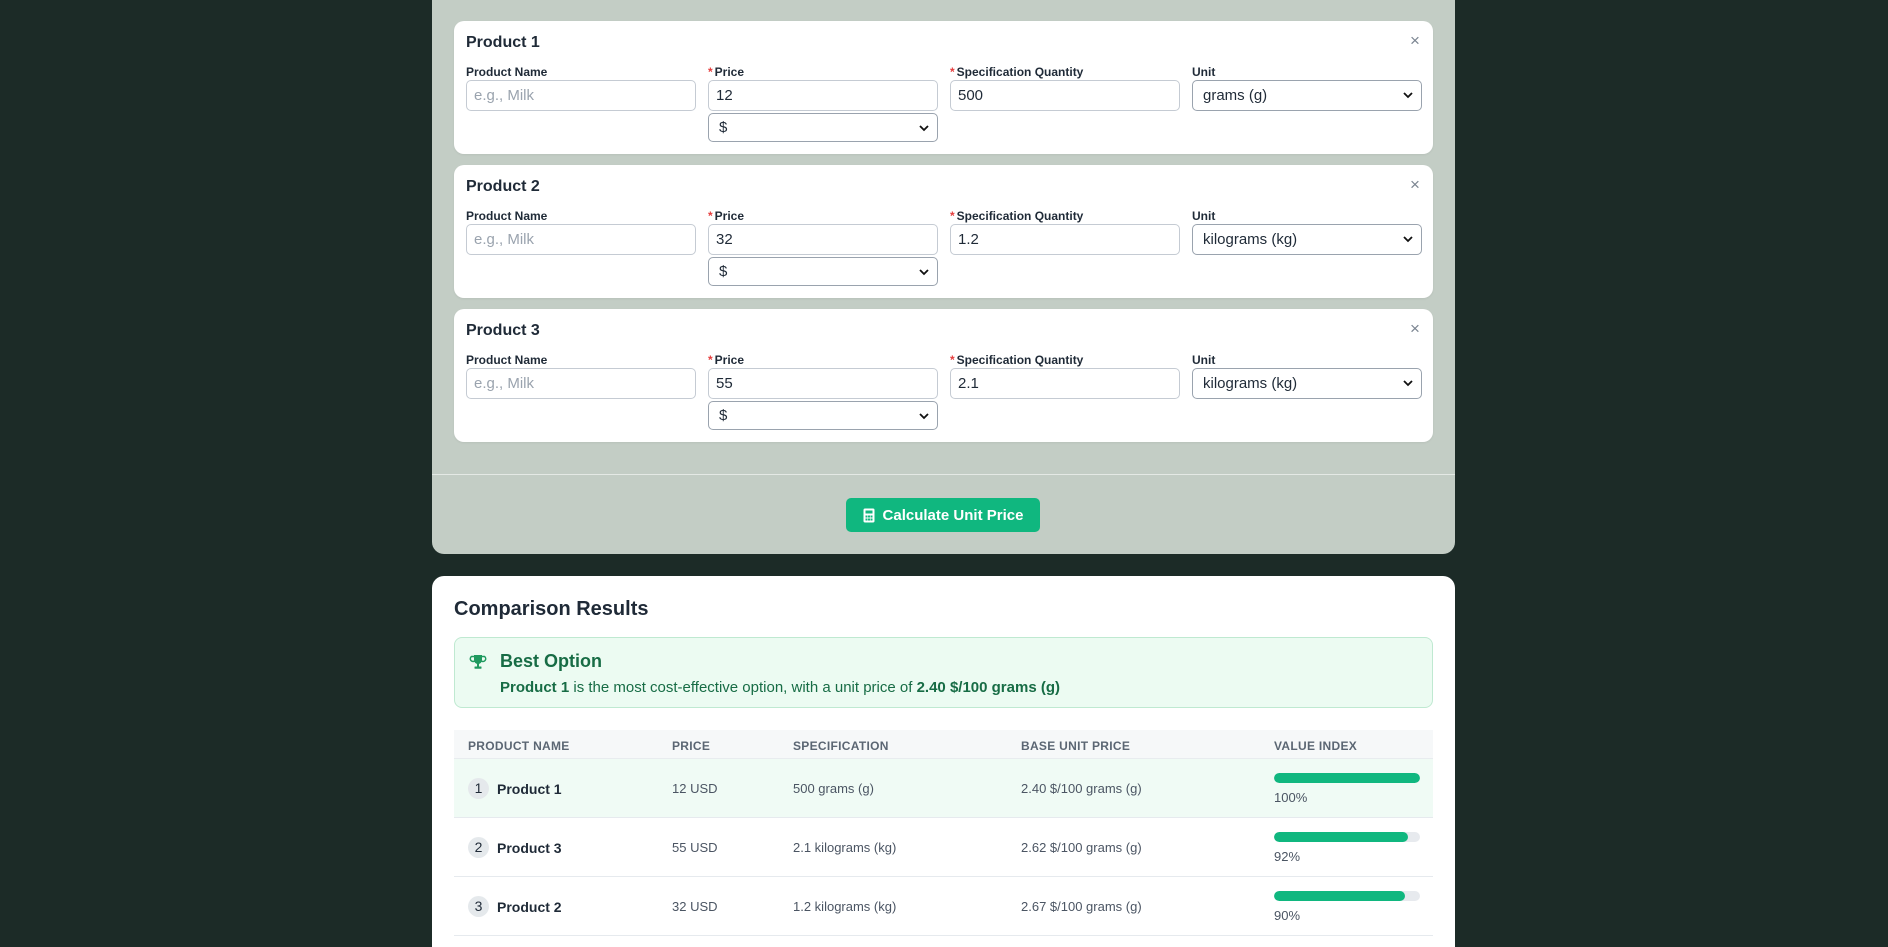  Describe the element at coordinates (845, 847) in the screenshot. I see `row-specification: 2.1 kilograms (kg)` at that location.